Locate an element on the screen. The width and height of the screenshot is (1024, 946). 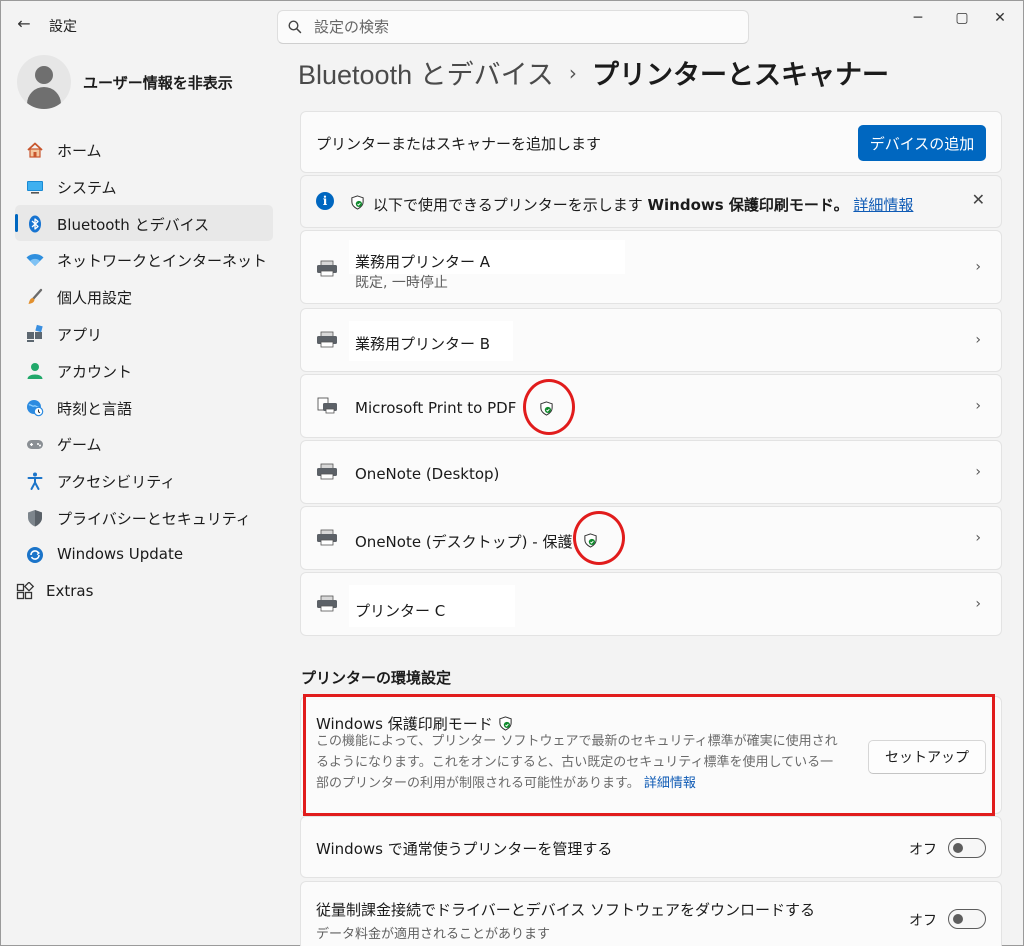
sidebar-item-label: ホーム is located at coordinates (79, 151).